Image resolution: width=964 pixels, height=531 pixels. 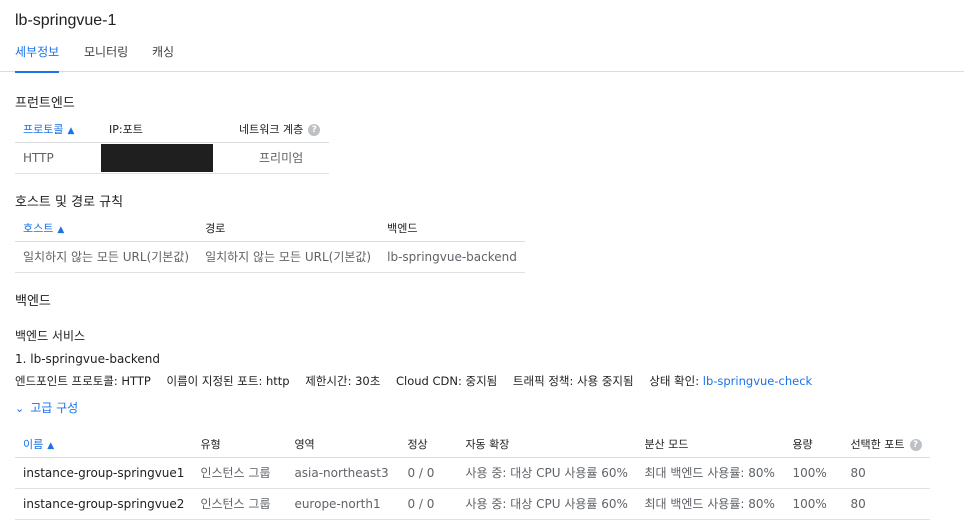 I want to click on column-autoscale: 자동 확장, so click(x=547, y=444).